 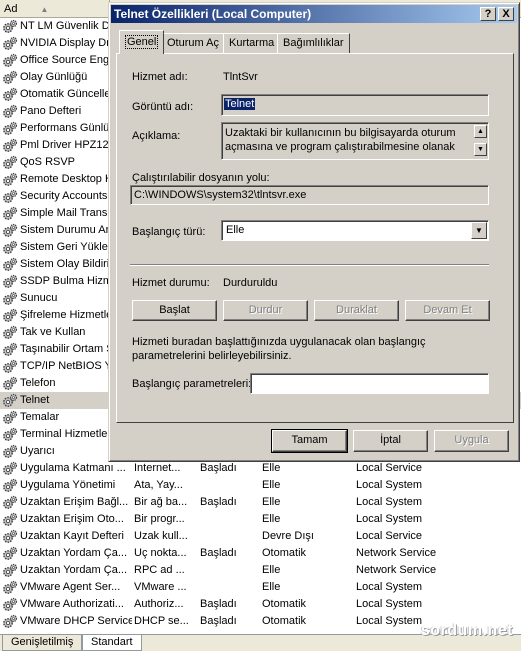 What do you see at coordinates (390, 441) in the screenshot?
I see `cancel-button: İptal` at bounding box center [390, 441].